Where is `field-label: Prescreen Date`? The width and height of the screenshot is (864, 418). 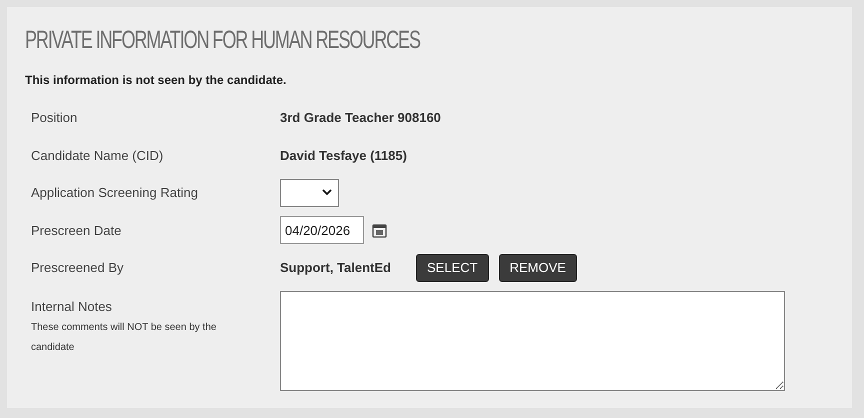 field-label: Prescreen Date is located at coordinates (76, 231).